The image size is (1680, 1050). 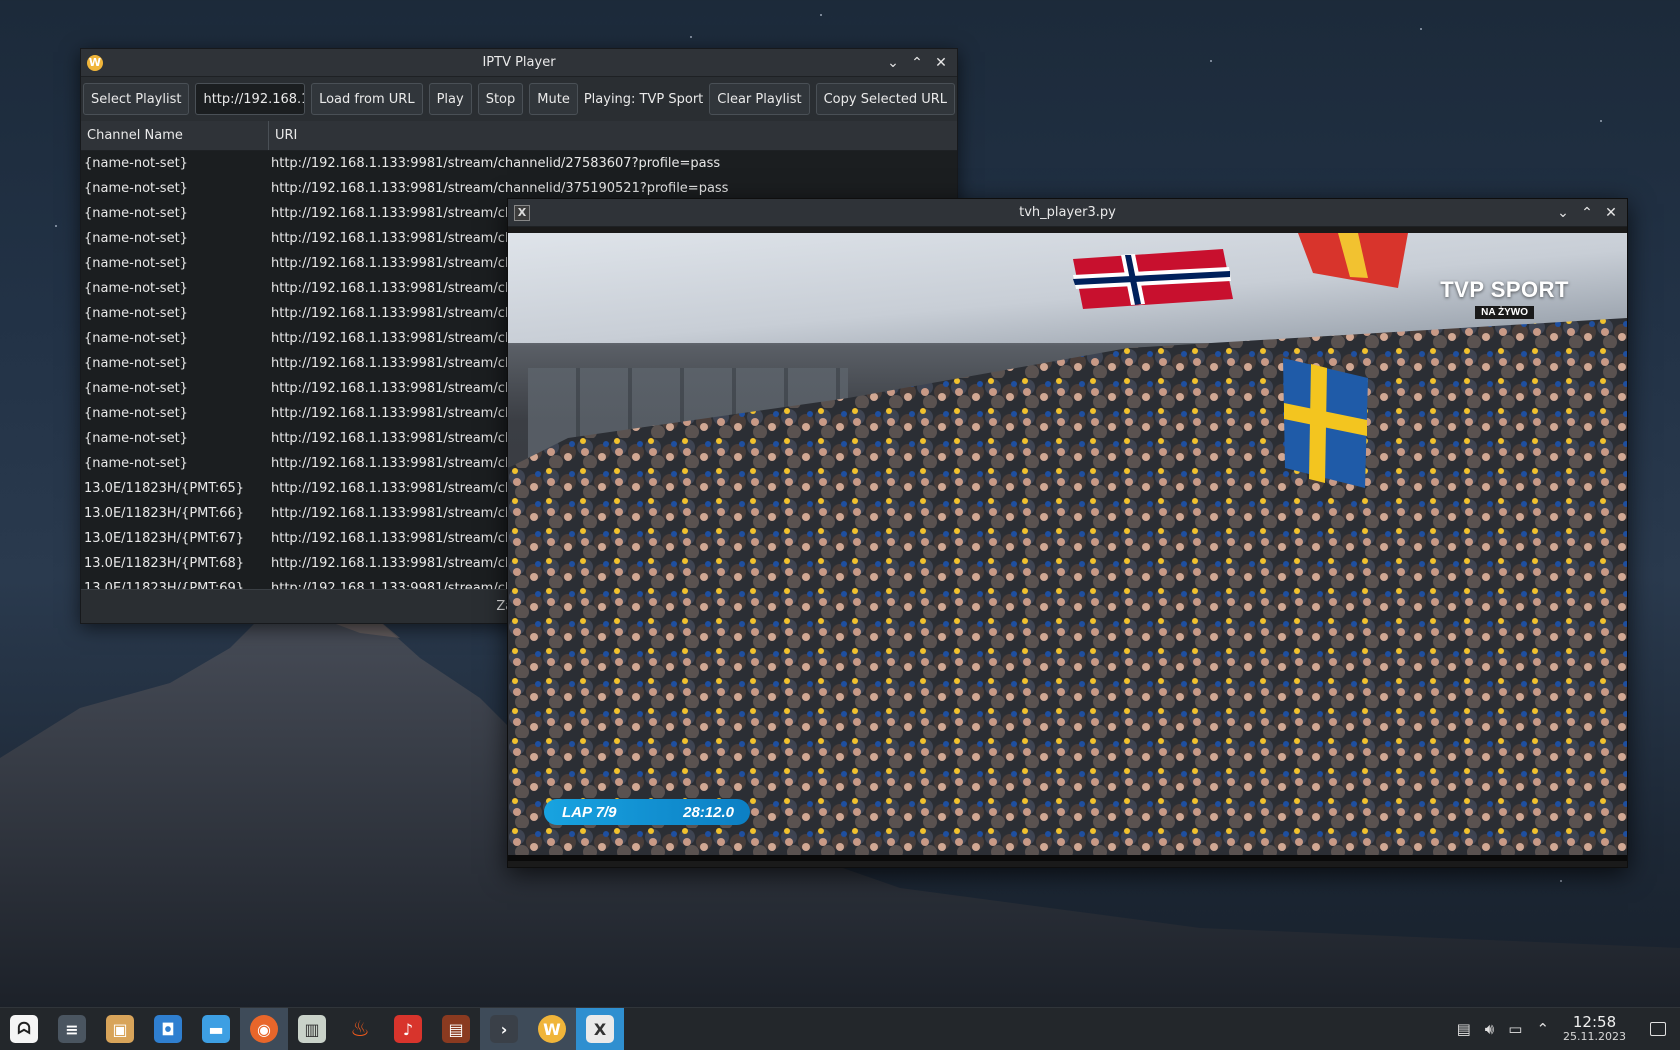 I want to click on red-flag, so click(x=1353, y=260).